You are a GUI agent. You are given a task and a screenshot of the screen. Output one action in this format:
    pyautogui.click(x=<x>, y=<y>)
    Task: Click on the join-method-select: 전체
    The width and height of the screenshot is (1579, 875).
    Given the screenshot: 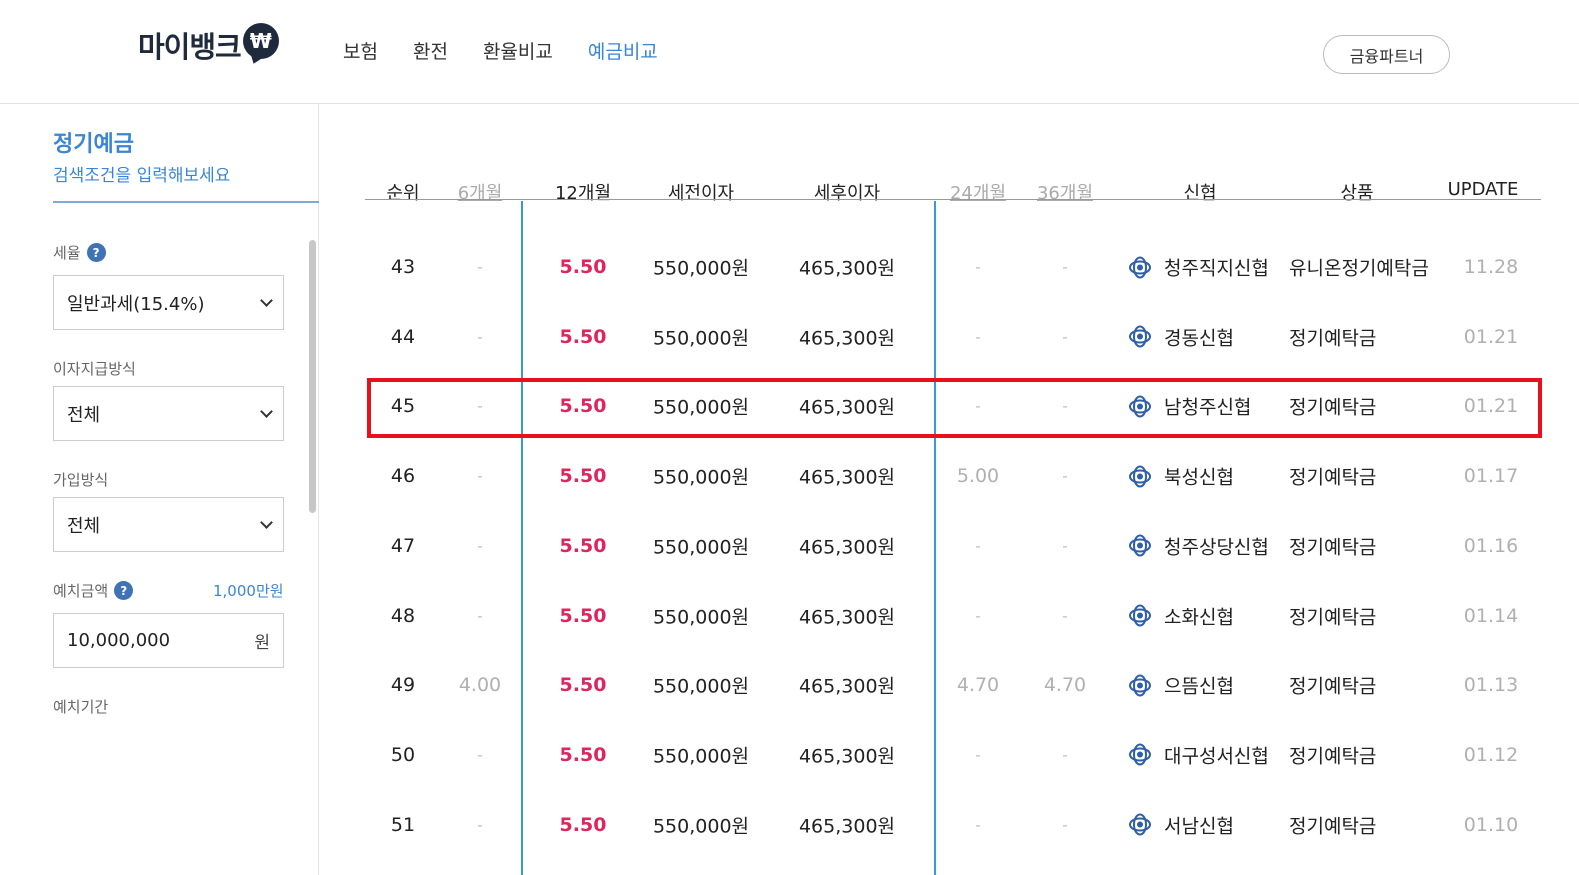 What is the action you would take?
    pyautogui.click(x=168, y=524)
    